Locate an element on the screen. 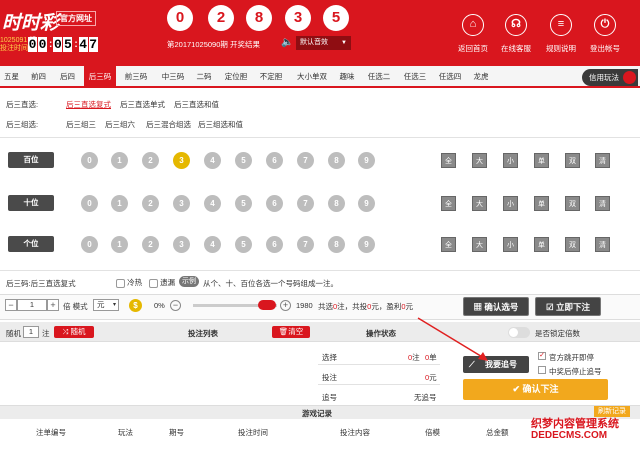 The width and height of the screenshot is (640, 450). annotation-arrow is located at coordinates (452, 339).